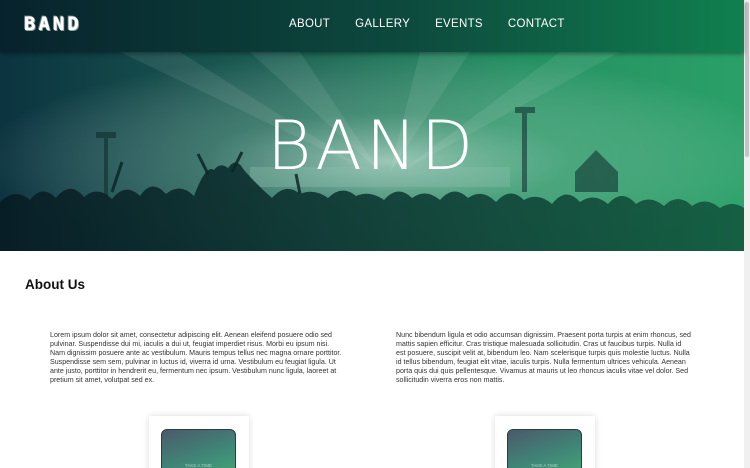 The height and width of the screenshot is (468, 750). What do you see at coordinates (55, 284) in the screenshot?
I see `about-heading: About Us` at bounding box center [55, 284].